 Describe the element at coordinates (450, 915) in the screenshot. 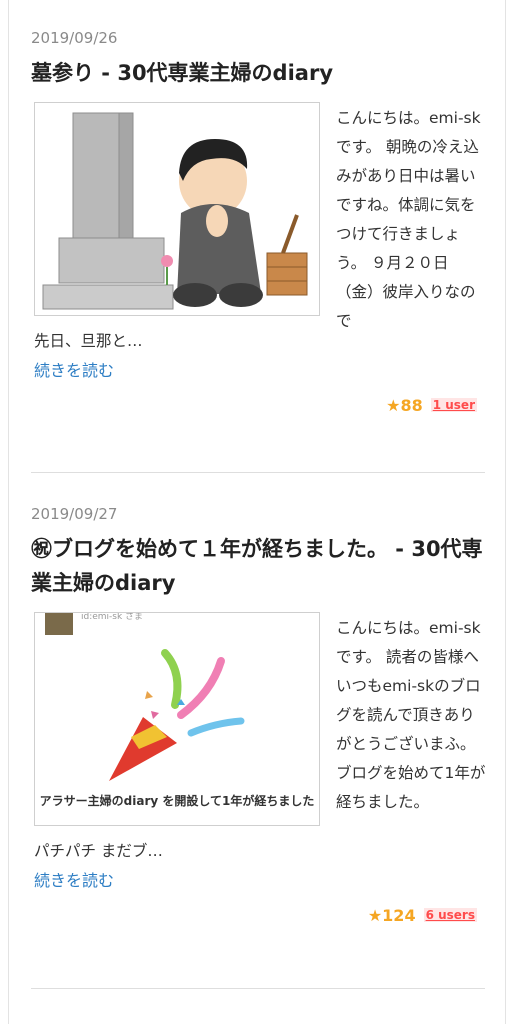

I see `bookmark-users-link: 6 users` at that location.